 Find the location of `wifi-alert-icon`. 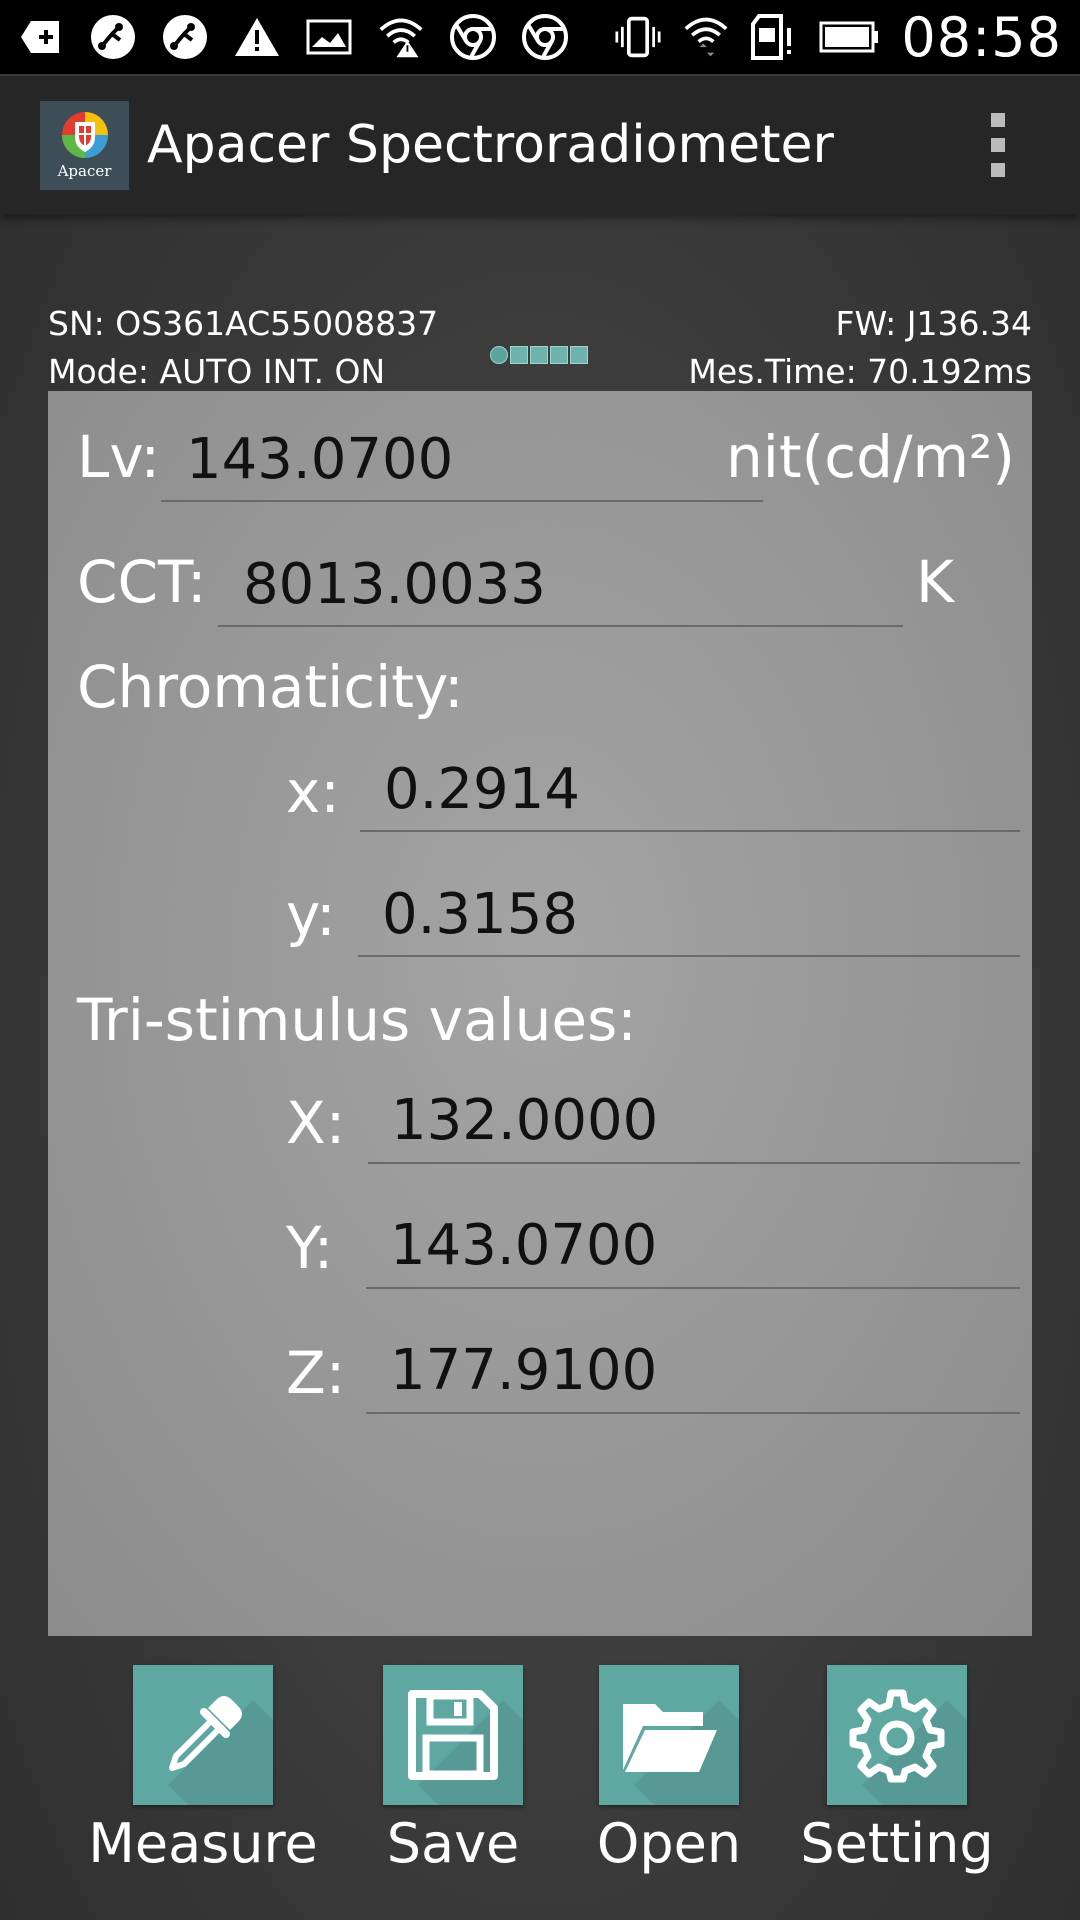

wifi-alert-icon is located at coordinates (401, 37).